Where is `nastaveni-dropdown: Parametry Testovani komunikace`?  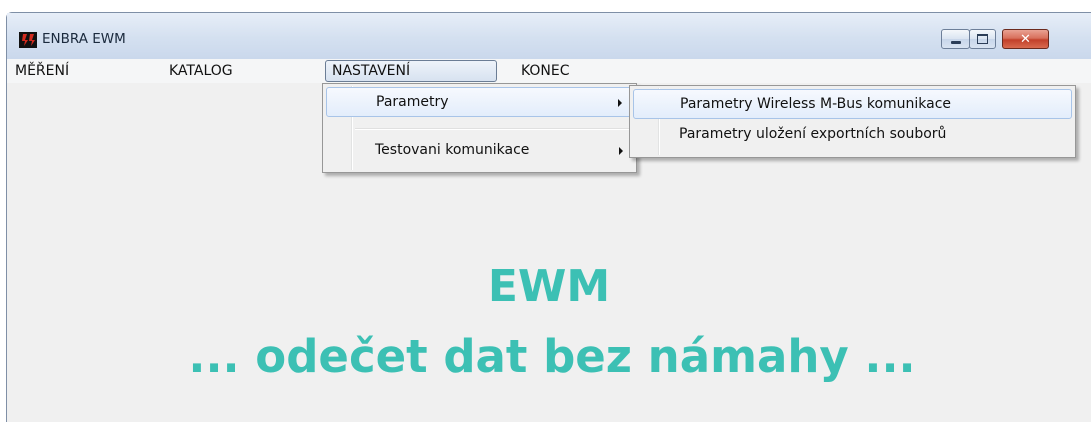 nastaveni-dropdown: Parametry Testovani komunikace is located at coordinates (479, 128).